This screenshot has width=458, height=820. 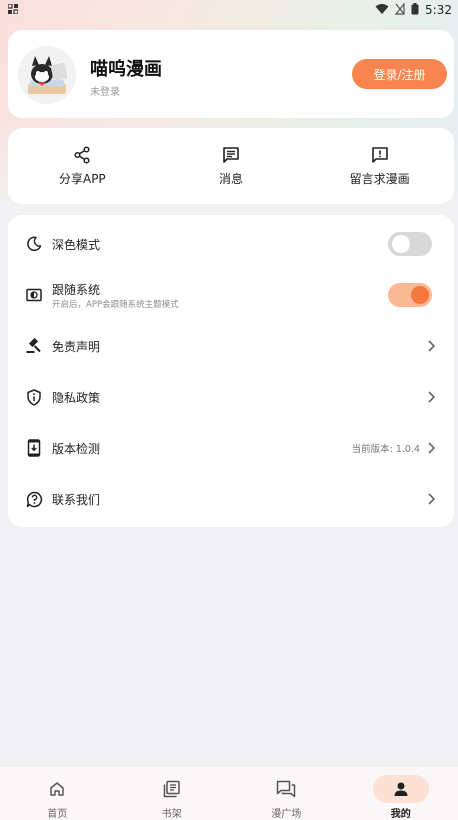 What do you see at coordinates (57, 789) in the screenshot?
I see `home-icon` at bounding box center [57, 789].